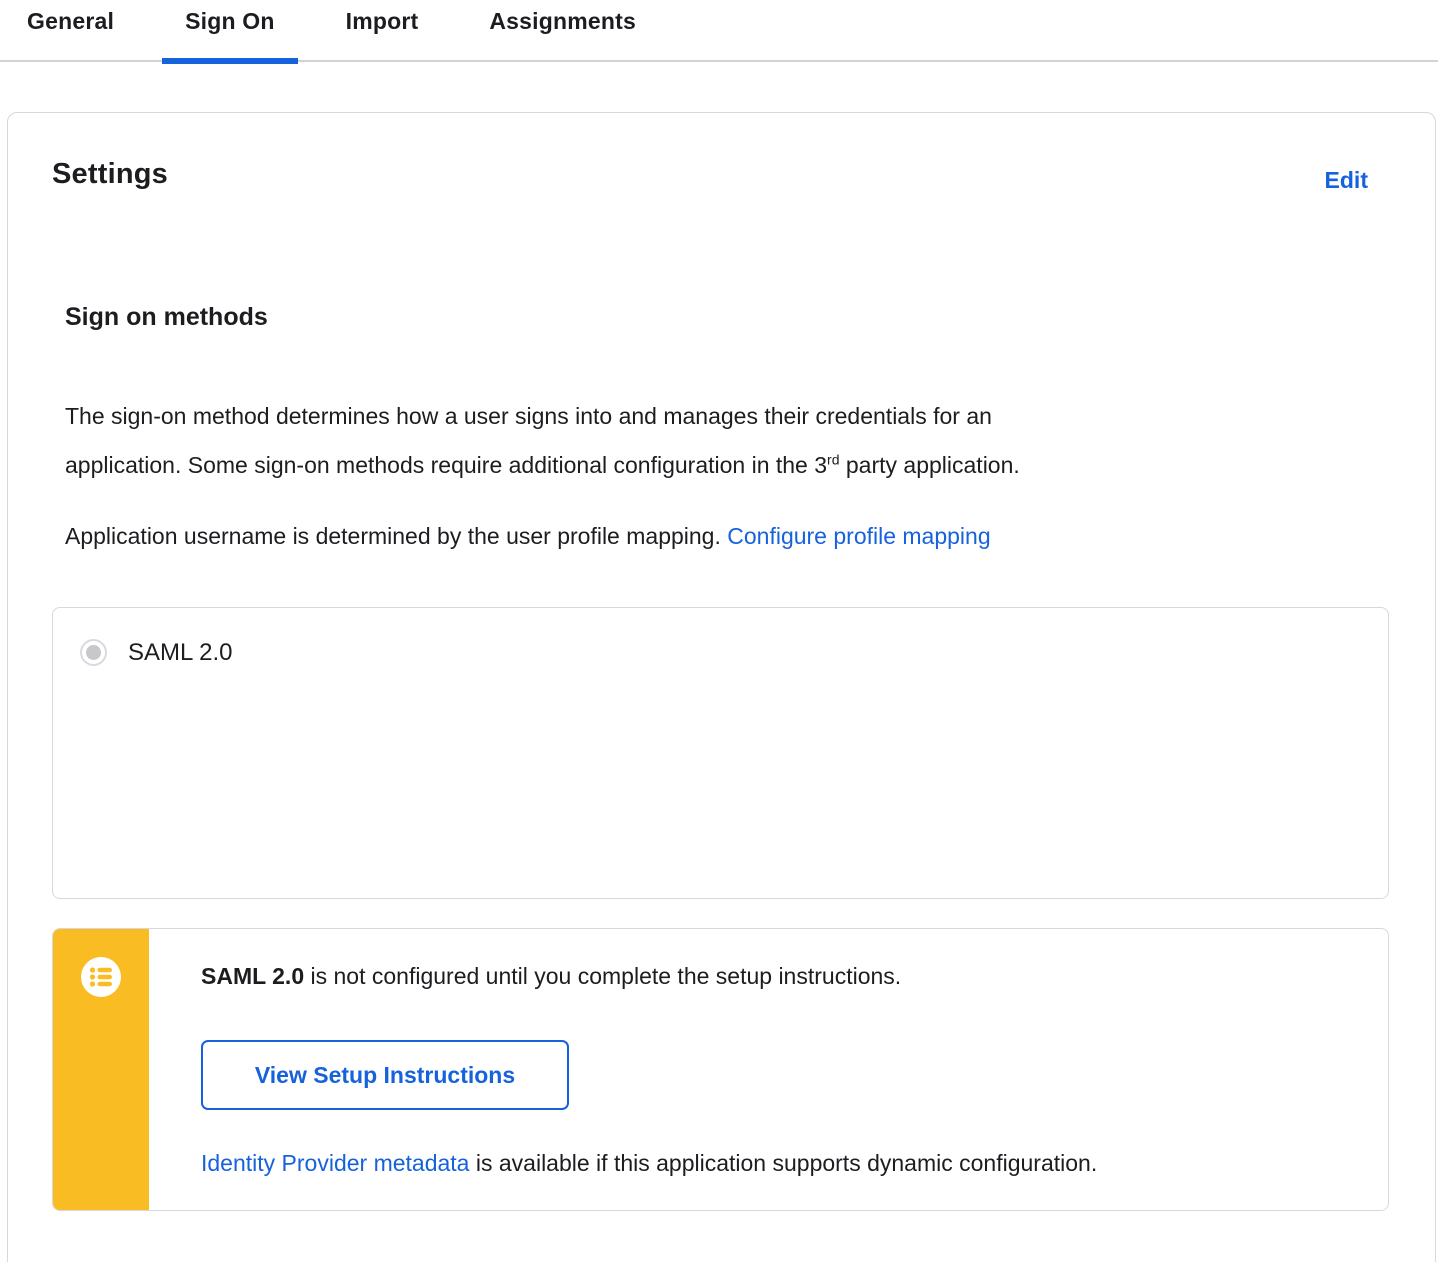  I want to click on saml-radio-label: SAML 2.0, so click(180, 652).